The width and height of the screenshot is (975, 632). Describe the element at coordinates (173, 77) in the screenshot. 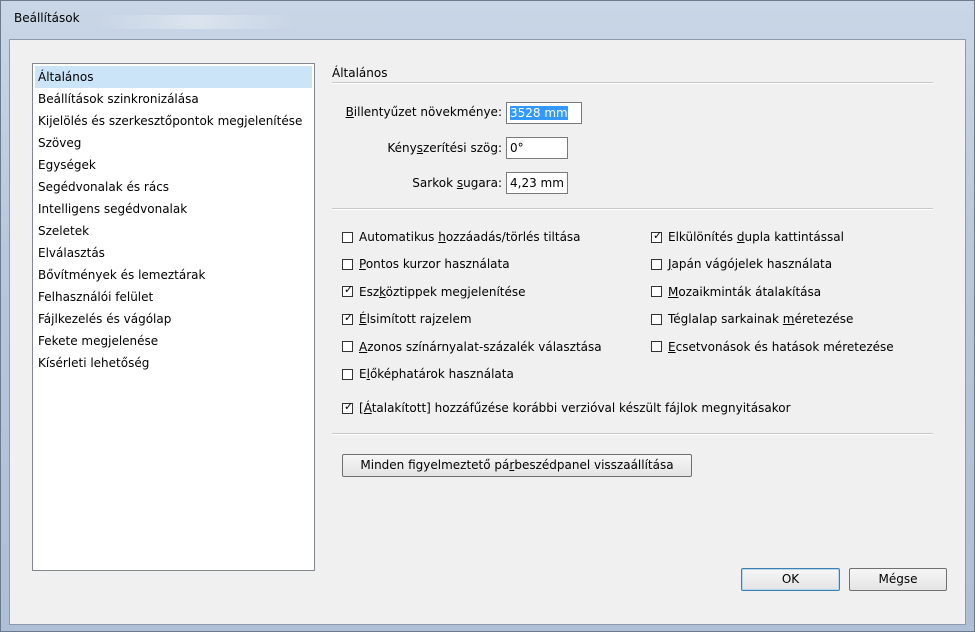

I see `sidebar-item: Általános` at that location.